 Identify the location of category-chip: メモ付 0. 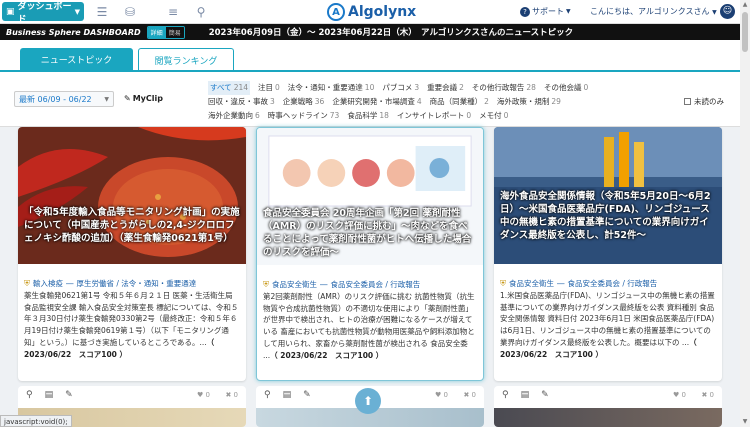
(493, 116).